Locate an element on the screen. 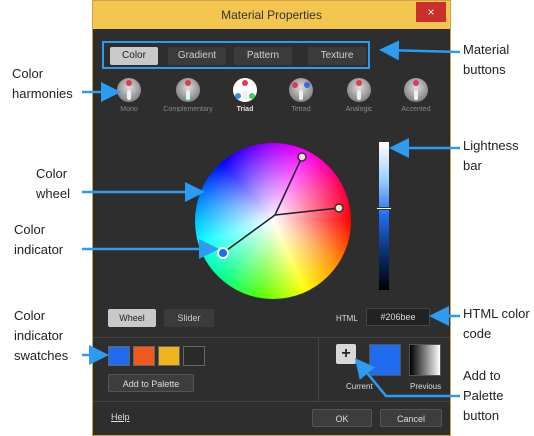  material-tabs: Color Gradient Pattern Texture is located at coordinates (236, 55).